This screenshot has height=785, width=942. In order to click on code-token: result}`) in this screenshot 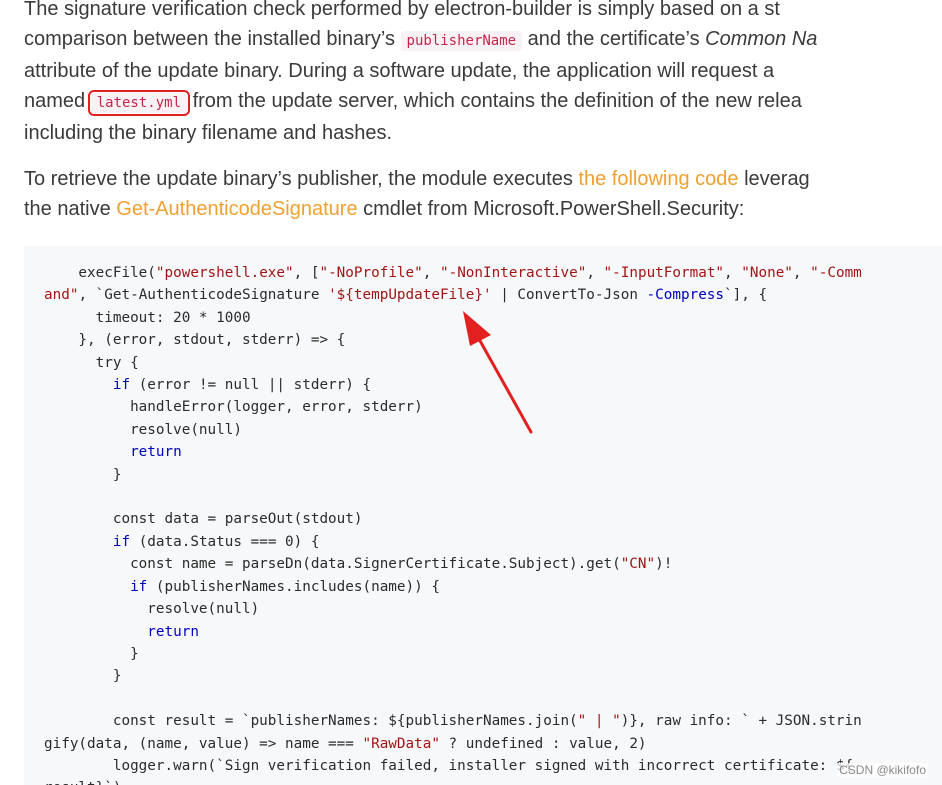, I will do `click(82, 782)`.